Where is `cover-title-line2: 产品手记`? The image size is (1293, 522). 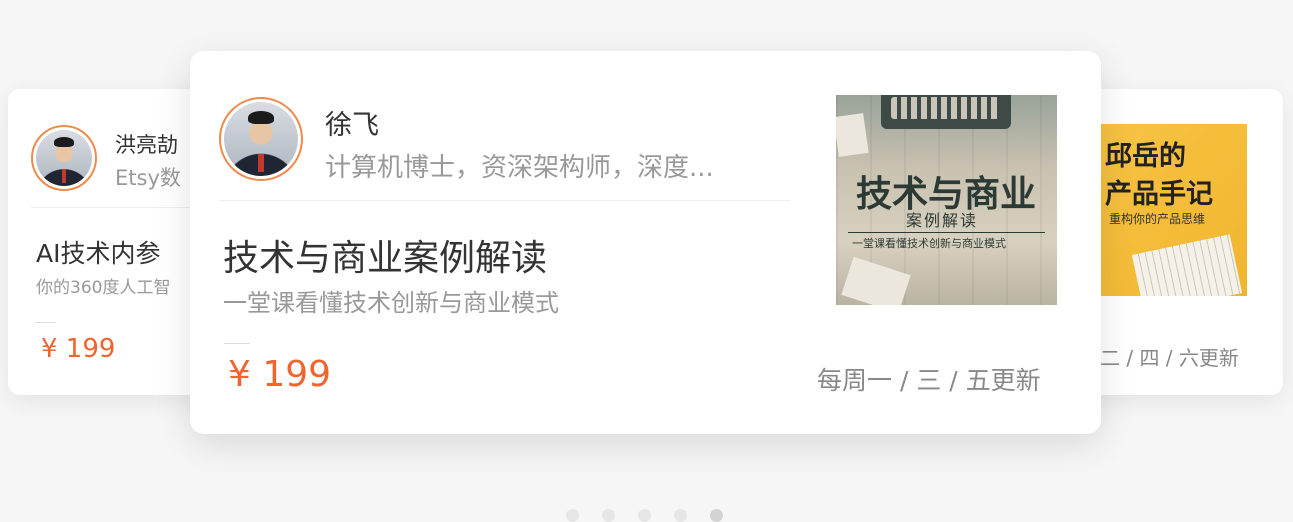
cover-title-line2: 产品手记 is located at coordinates (1159, 194).